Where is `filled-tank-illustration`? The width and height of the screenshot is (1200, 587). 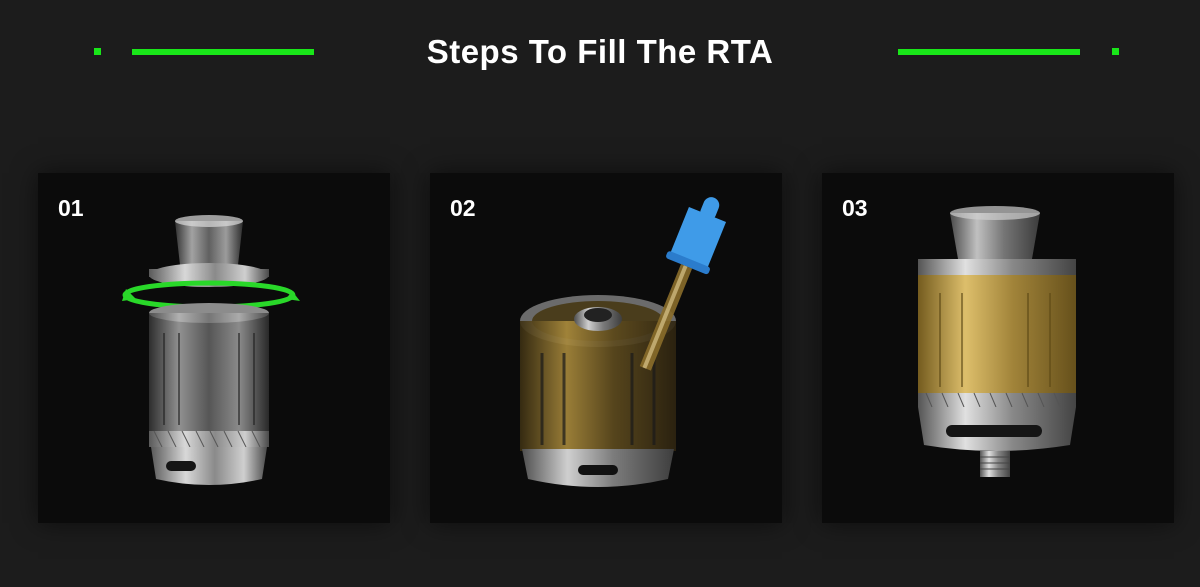 filled-tank-illustration is located at coordinates (997, 341).